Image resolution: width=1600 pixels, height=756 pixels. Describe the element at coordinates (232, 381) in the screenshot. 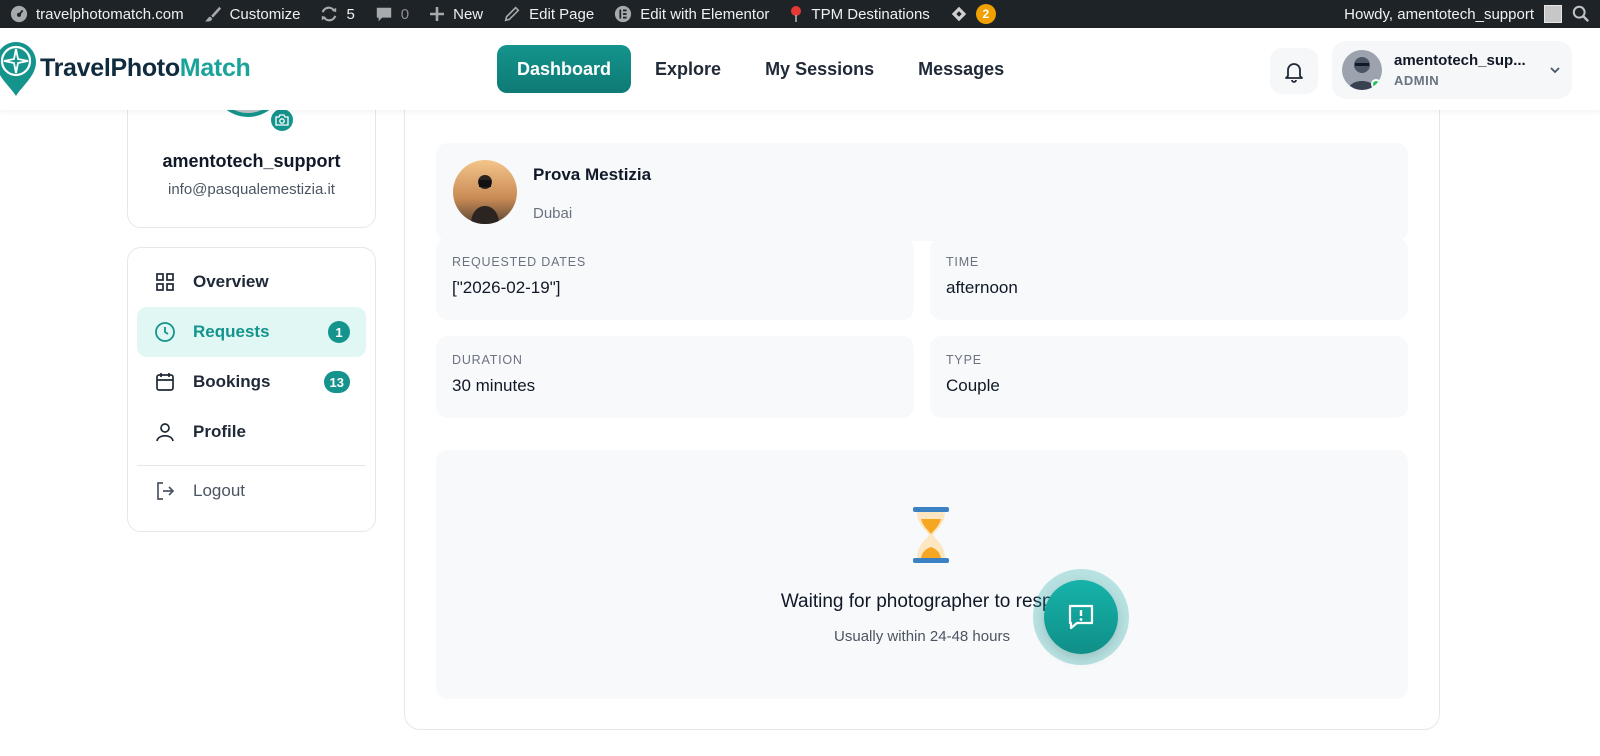

I see `sidebar-item-label: Bookings` at that location.